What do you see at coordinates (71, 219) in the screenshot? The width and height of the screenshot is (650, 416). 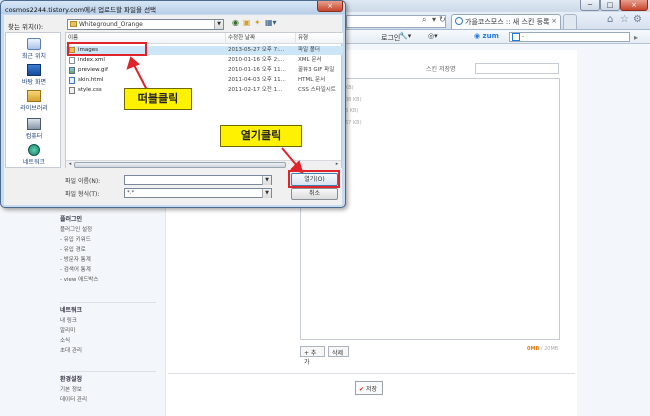 I see `sidebar-heading-plugins: 플러그인` at bounding box center [71, 219].